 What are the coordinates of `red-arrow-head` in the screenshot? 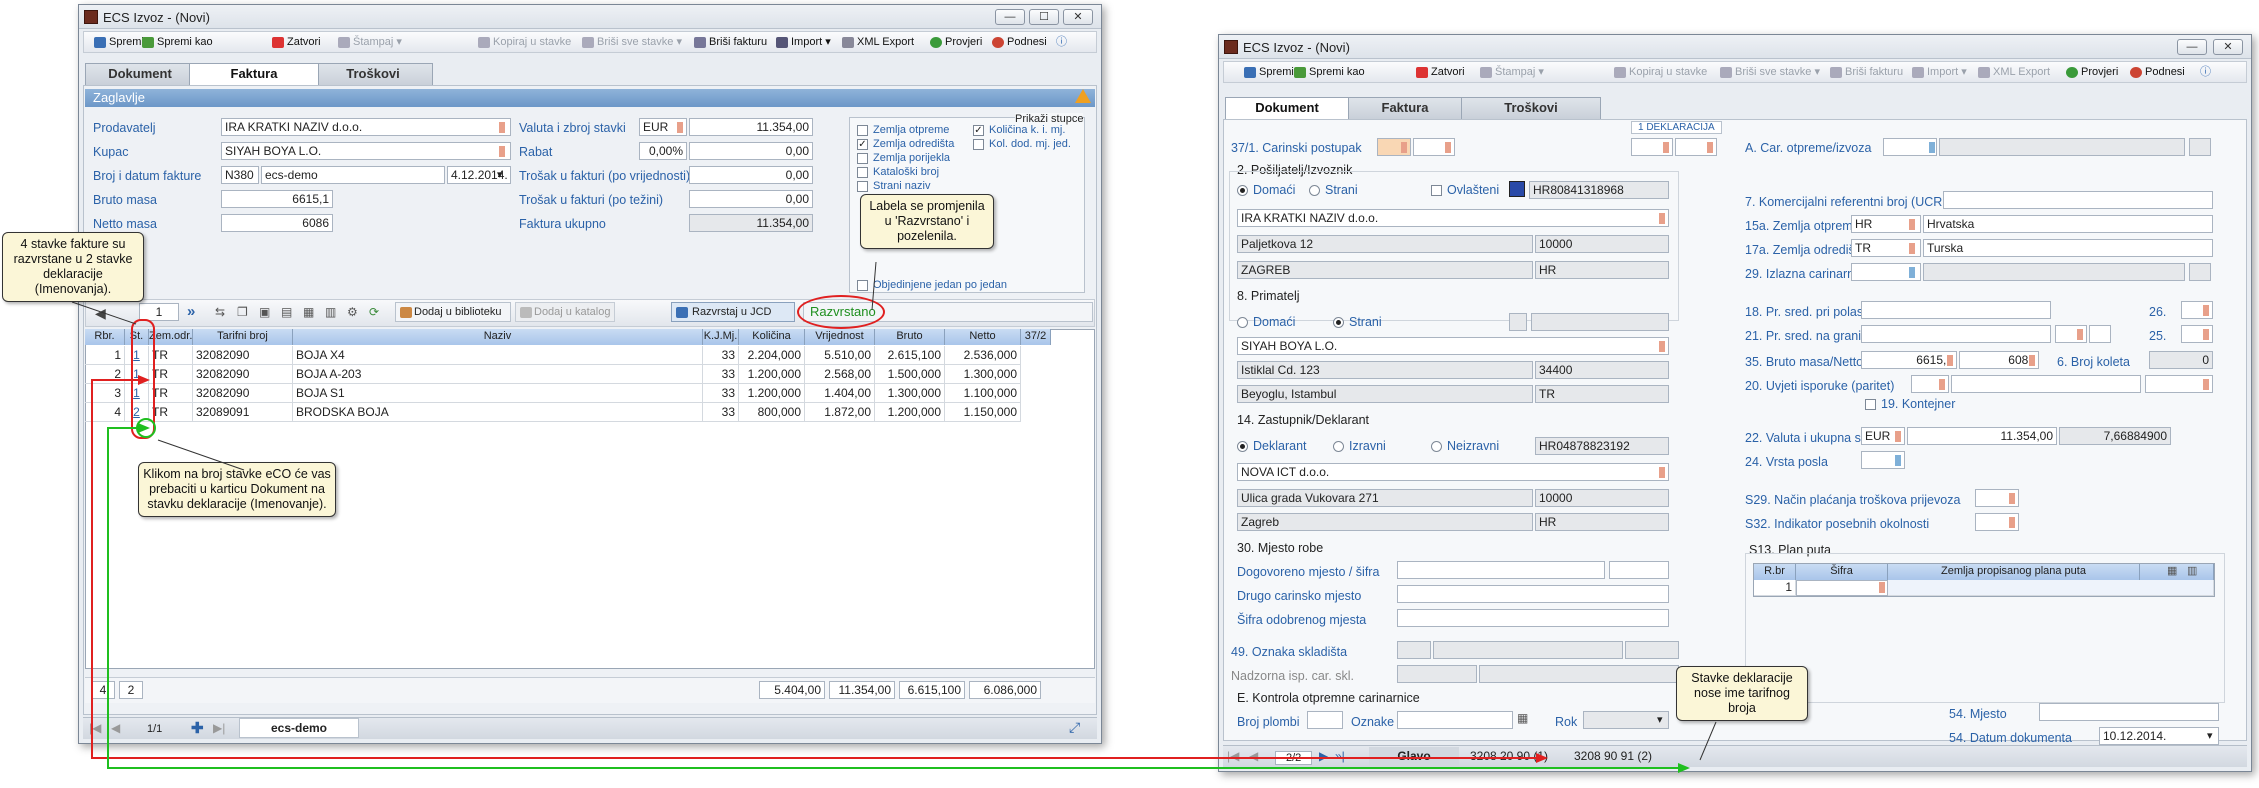 It's located at (1542, 758).